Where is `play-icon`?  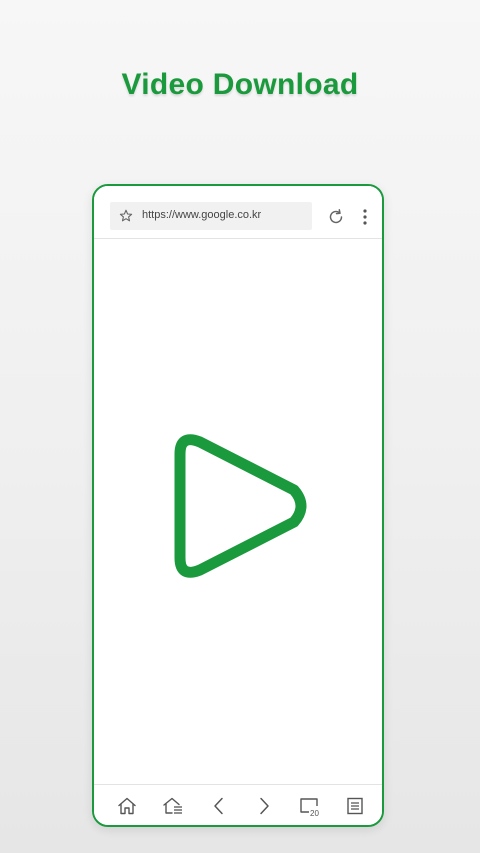 play-icon is located at coordinates (241, 506).